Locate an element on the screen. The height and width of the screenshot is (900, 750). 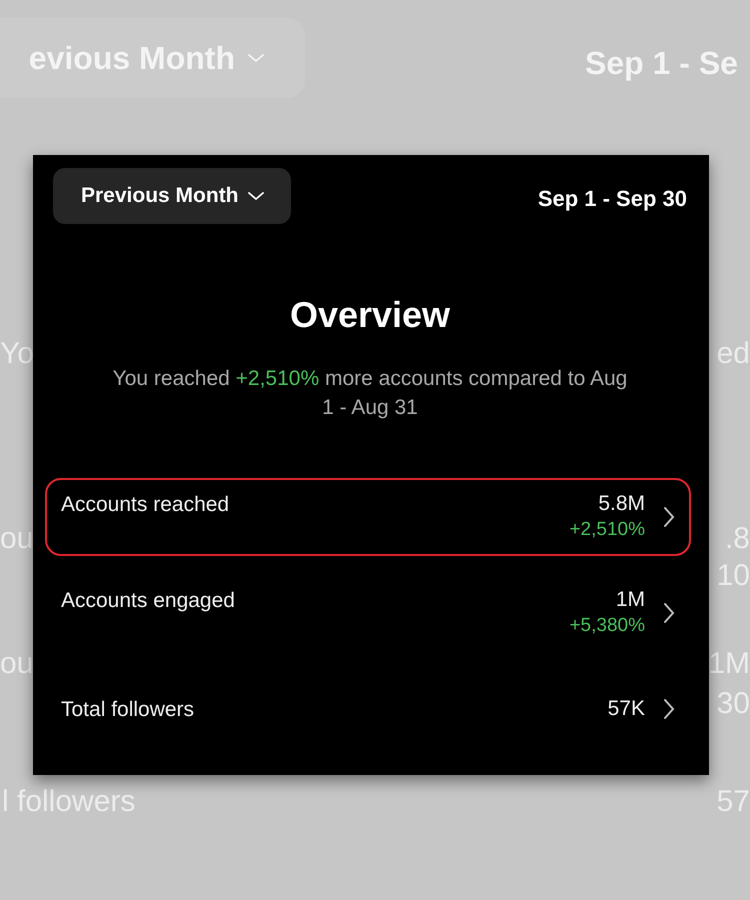
metric-value: 5.8M is located at coordinates (621, 504).